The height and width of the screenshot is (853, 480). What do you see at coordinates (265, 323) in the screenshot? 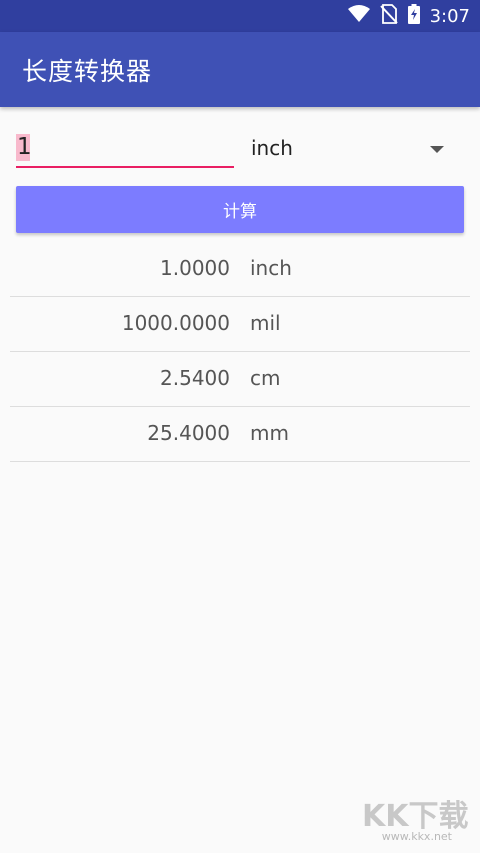
I see `result-unit: mil` at bounding box center [265, 323].